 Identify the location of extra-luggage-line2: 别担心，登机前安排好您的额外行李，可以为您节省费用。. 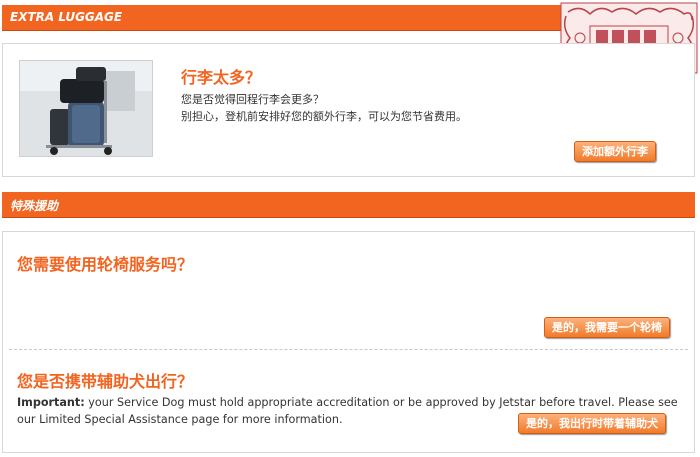
(324, 116).